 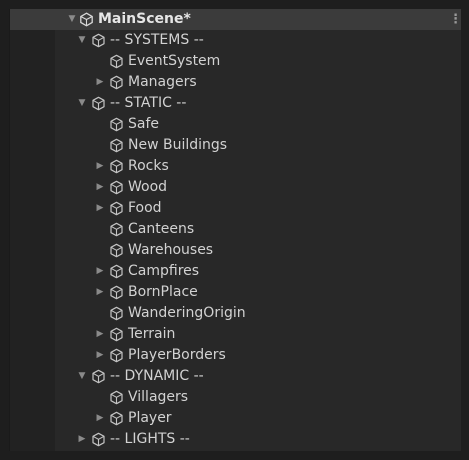 I want to click on hierarchy-item-label: Managers, so click(x=162, y=82).